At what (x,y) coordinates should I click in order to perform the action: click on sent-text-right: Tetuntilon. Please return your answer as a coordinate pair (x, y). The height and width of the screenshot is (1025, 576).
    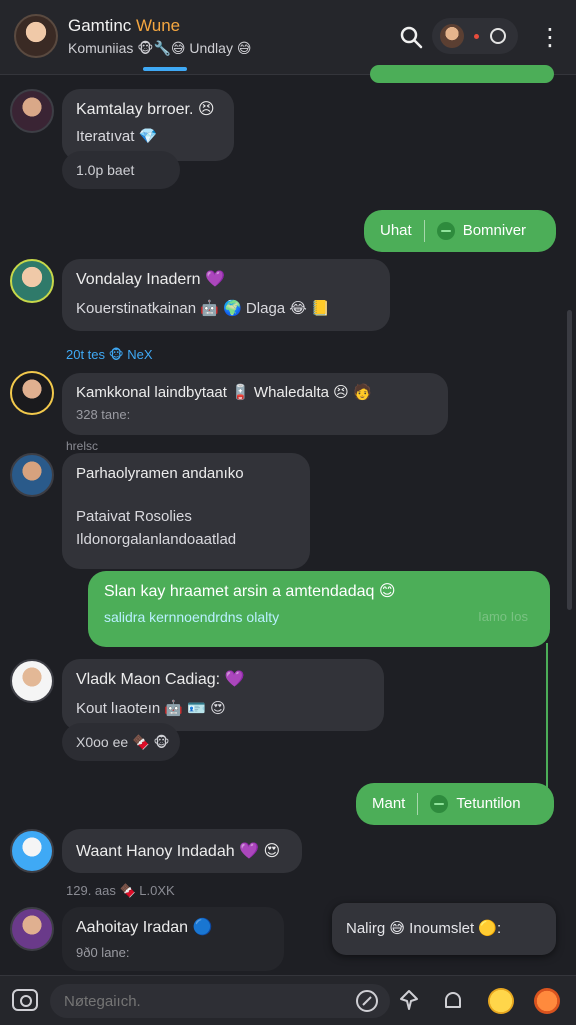
    Looking at the image, I should click on (488, 803).